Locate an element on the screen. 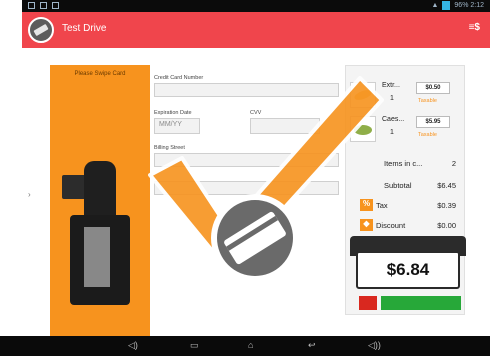 Image resolution: width=490 pixels, height=356 pixels. items-count: 2 is located at coordinates (453, 163).